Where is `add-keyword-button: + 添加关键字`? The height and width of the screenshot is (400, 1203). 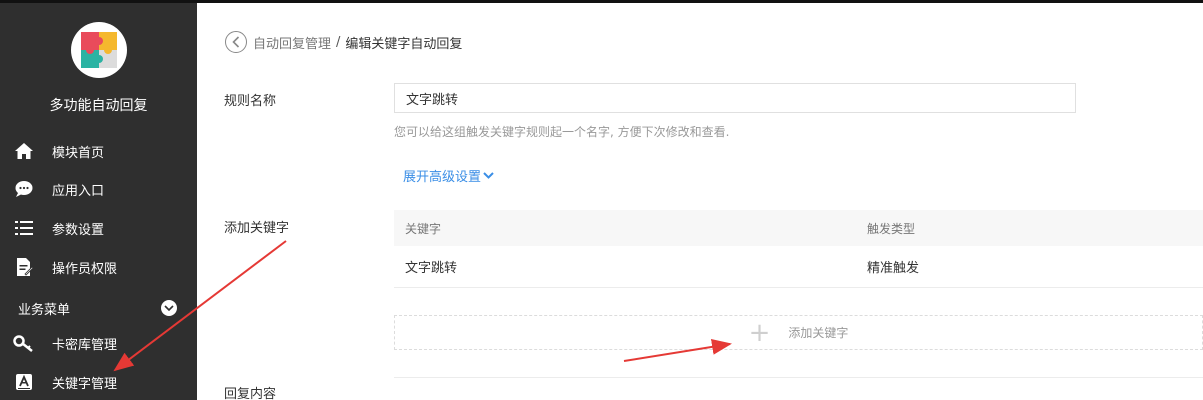 add-keyword-button: + 添加关键字 is located at coordinates (798, 332).